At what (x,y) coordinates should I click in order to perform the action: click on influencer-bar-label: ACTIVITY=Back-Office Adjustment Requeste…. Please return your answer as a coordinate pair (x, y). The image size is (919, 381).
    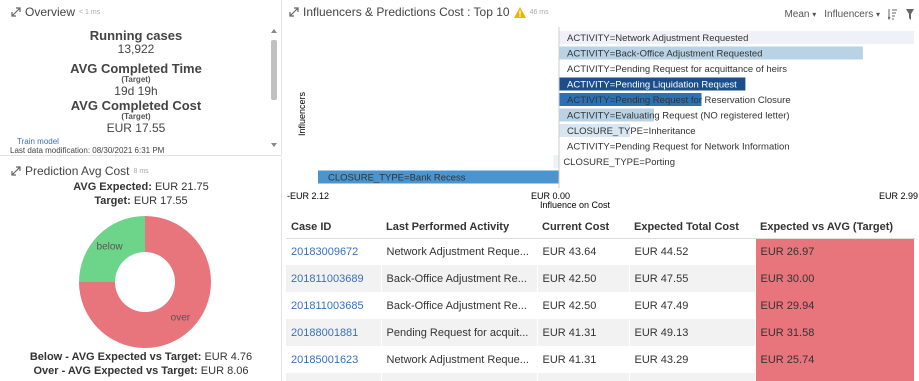
    Looking at the image, I should click on (664, 54).